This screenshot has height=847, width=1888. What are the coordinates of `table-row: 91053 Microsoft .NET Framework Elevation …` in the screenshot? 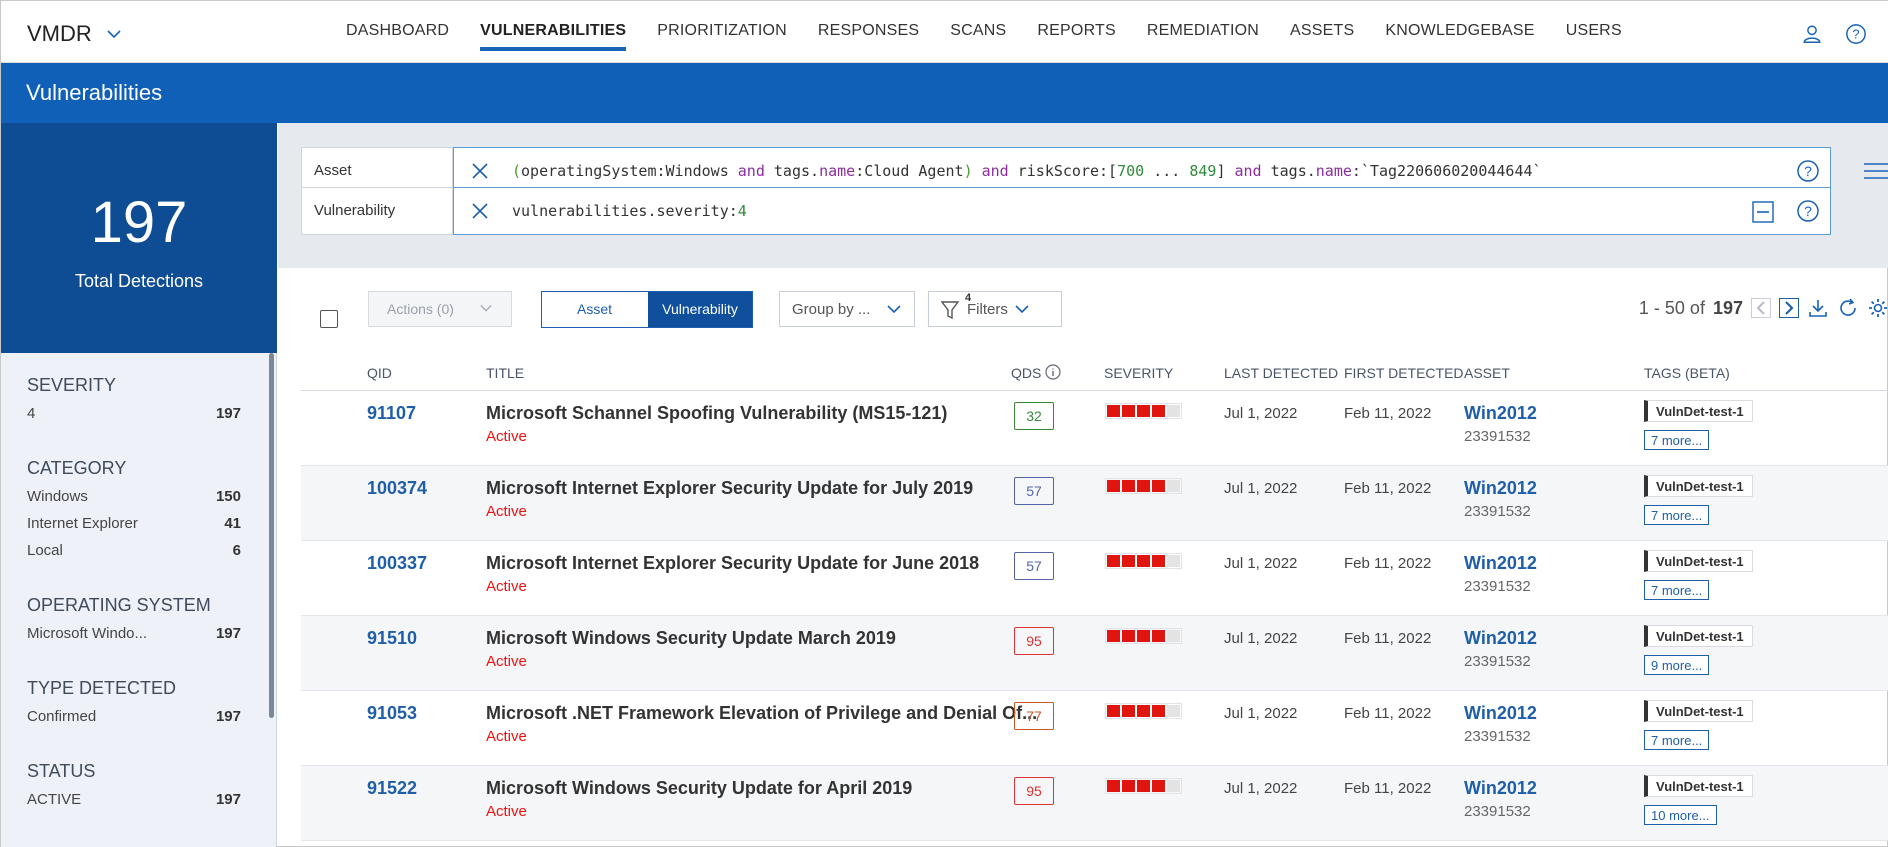 It's located at (1094, 728).